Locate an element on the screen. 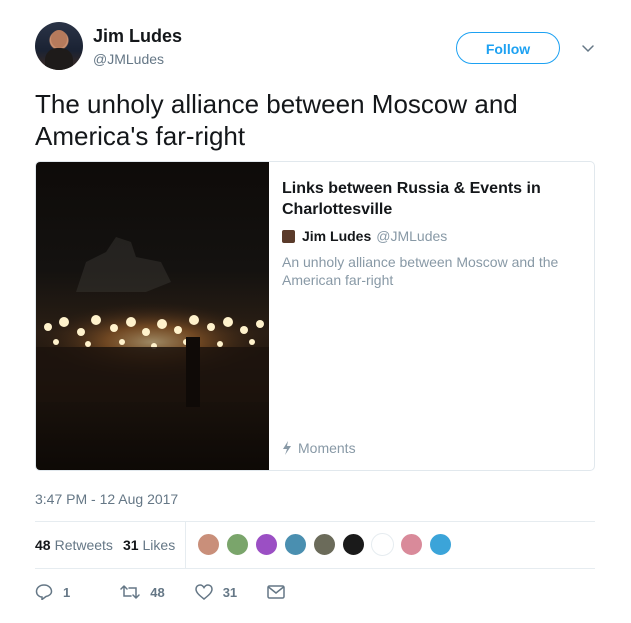  retweets-stat: 48 Retweets is located at coordinates (74, 545).